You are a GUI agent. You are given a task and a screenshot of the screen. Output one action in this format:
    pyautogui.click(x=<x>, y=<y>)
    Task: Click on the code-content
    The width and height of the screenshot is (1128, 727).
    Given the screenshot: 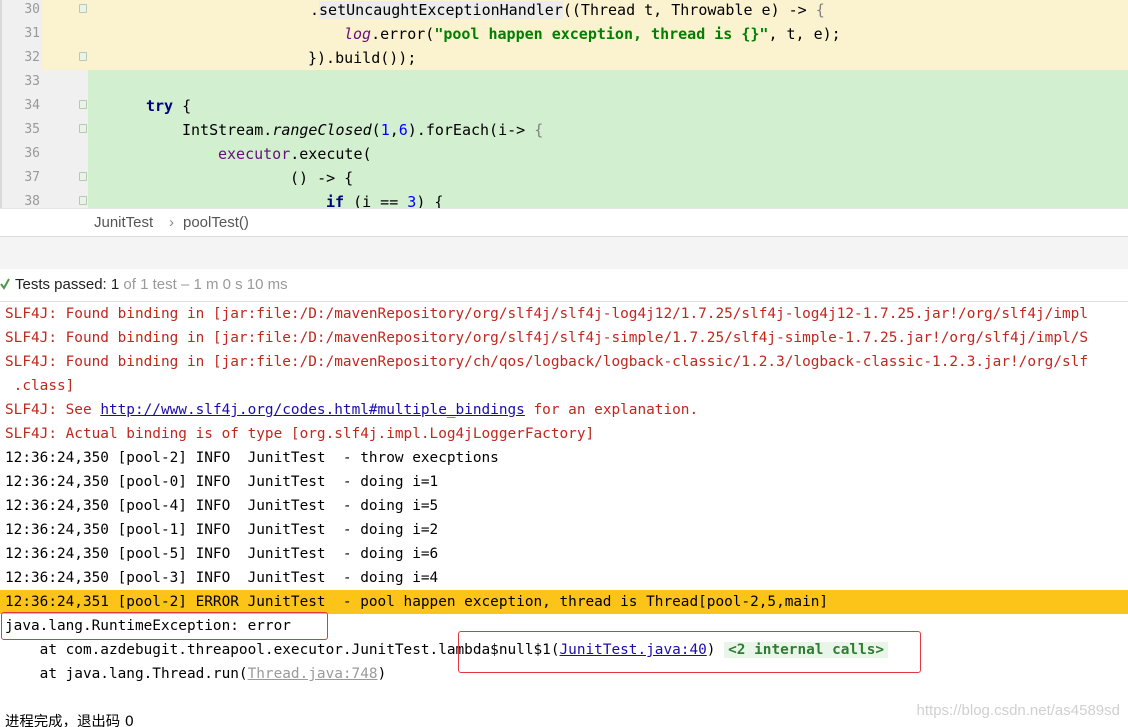 What is the action you would take?
    pyautogui.click(x=608, y=82)
    